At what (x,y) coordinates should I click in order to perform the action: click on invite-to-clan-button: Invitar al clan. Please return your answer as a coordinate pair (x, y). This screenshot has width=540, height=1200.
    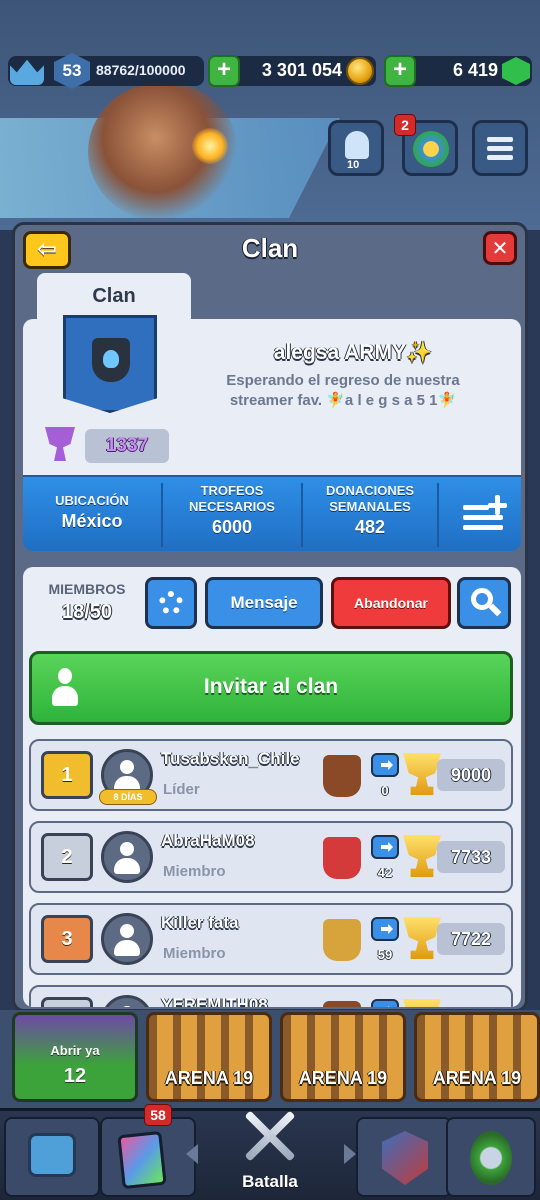
    Looking at the image, I should click on (271, 688).